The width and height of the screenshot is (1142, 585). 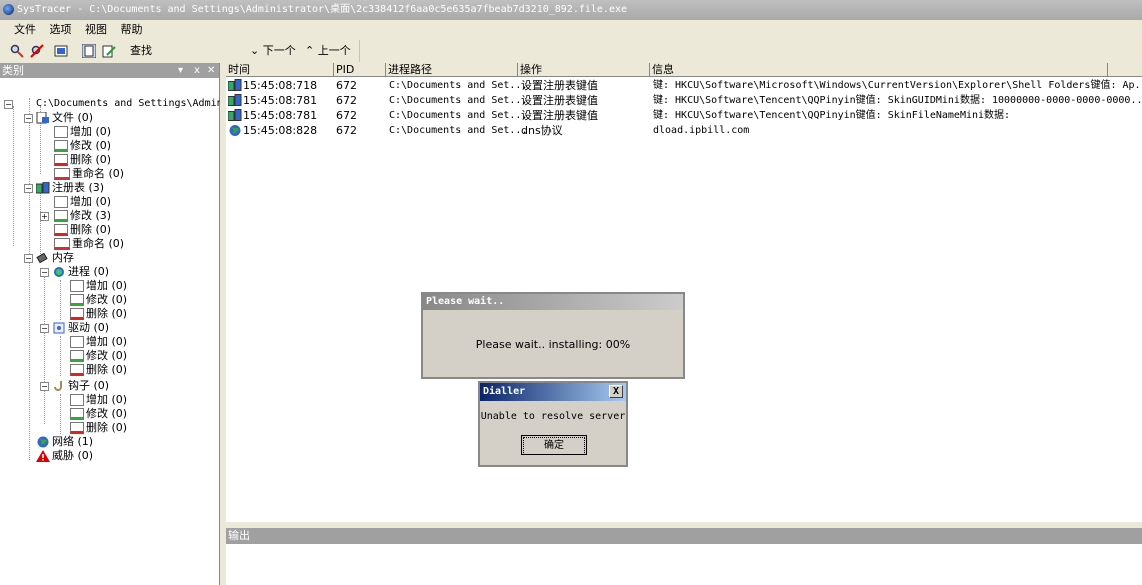 I want to click on pin-icon: ⅹ, so click(x=197, y=70).